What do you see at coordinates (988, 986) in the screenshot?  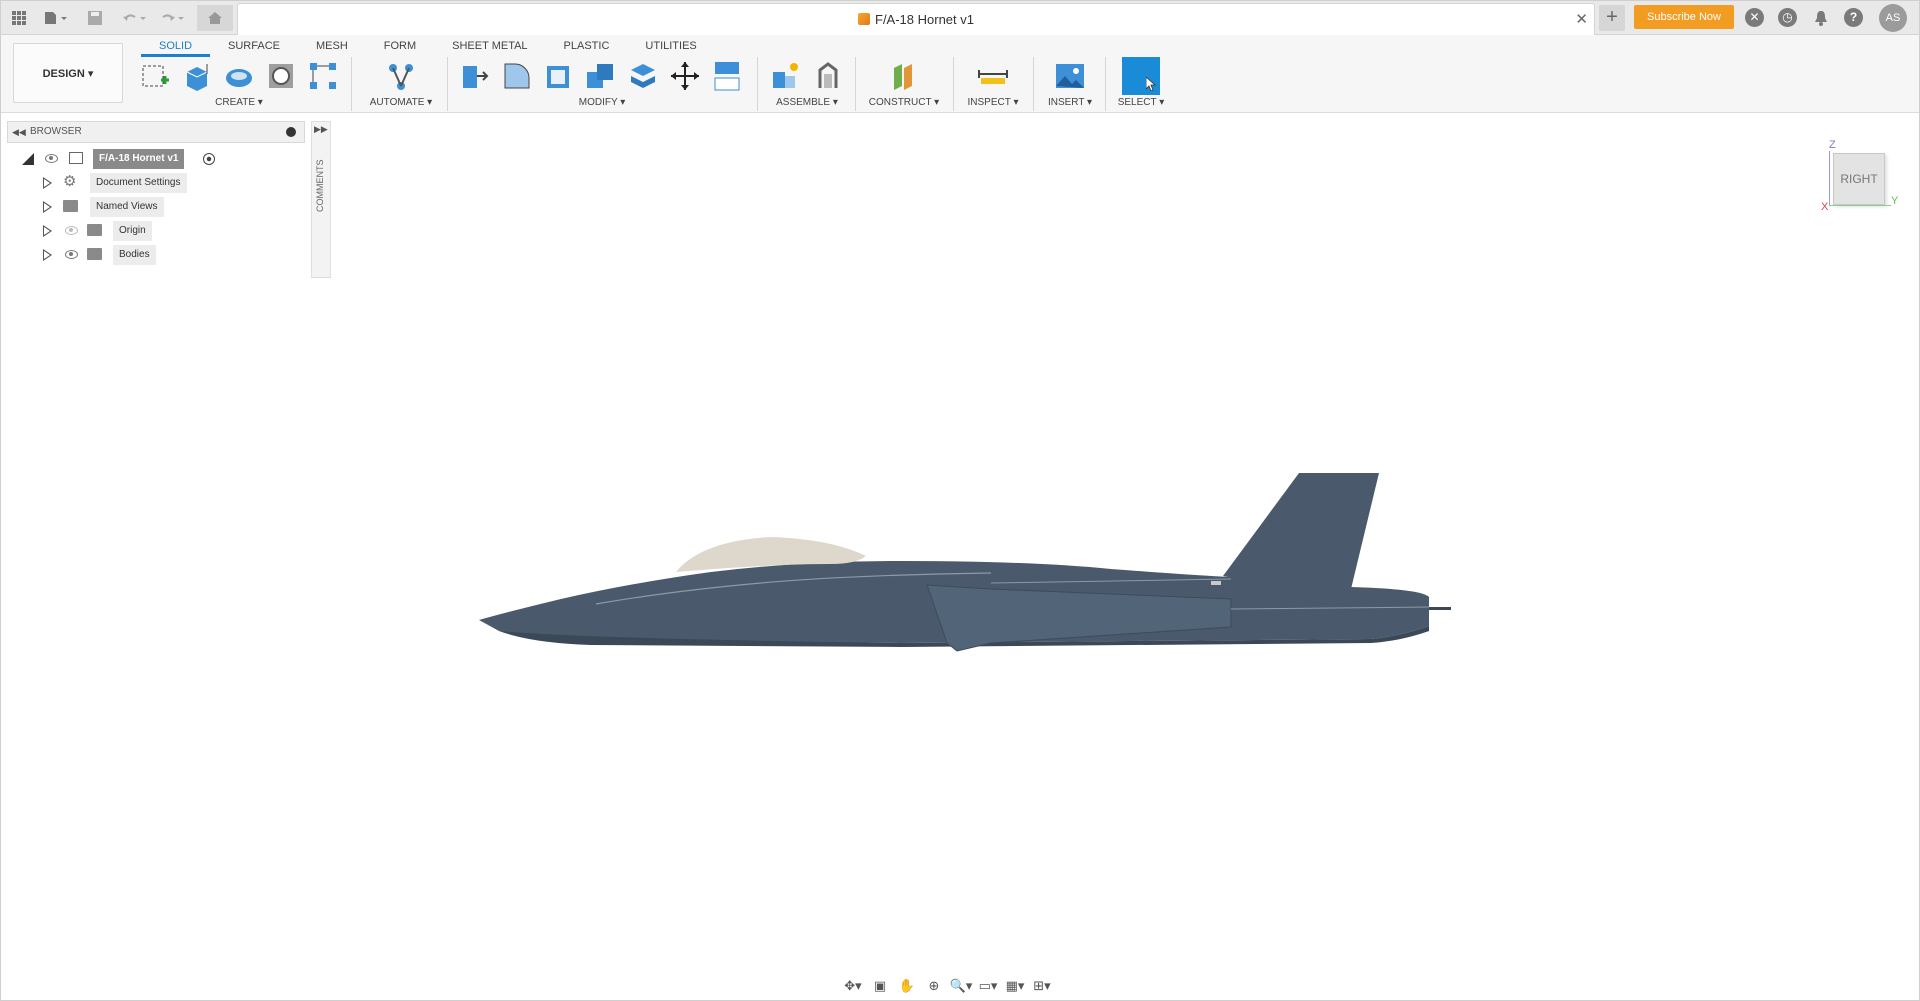 I see `display-settings-icon: ▭▾` at bounding box center [988, 986].